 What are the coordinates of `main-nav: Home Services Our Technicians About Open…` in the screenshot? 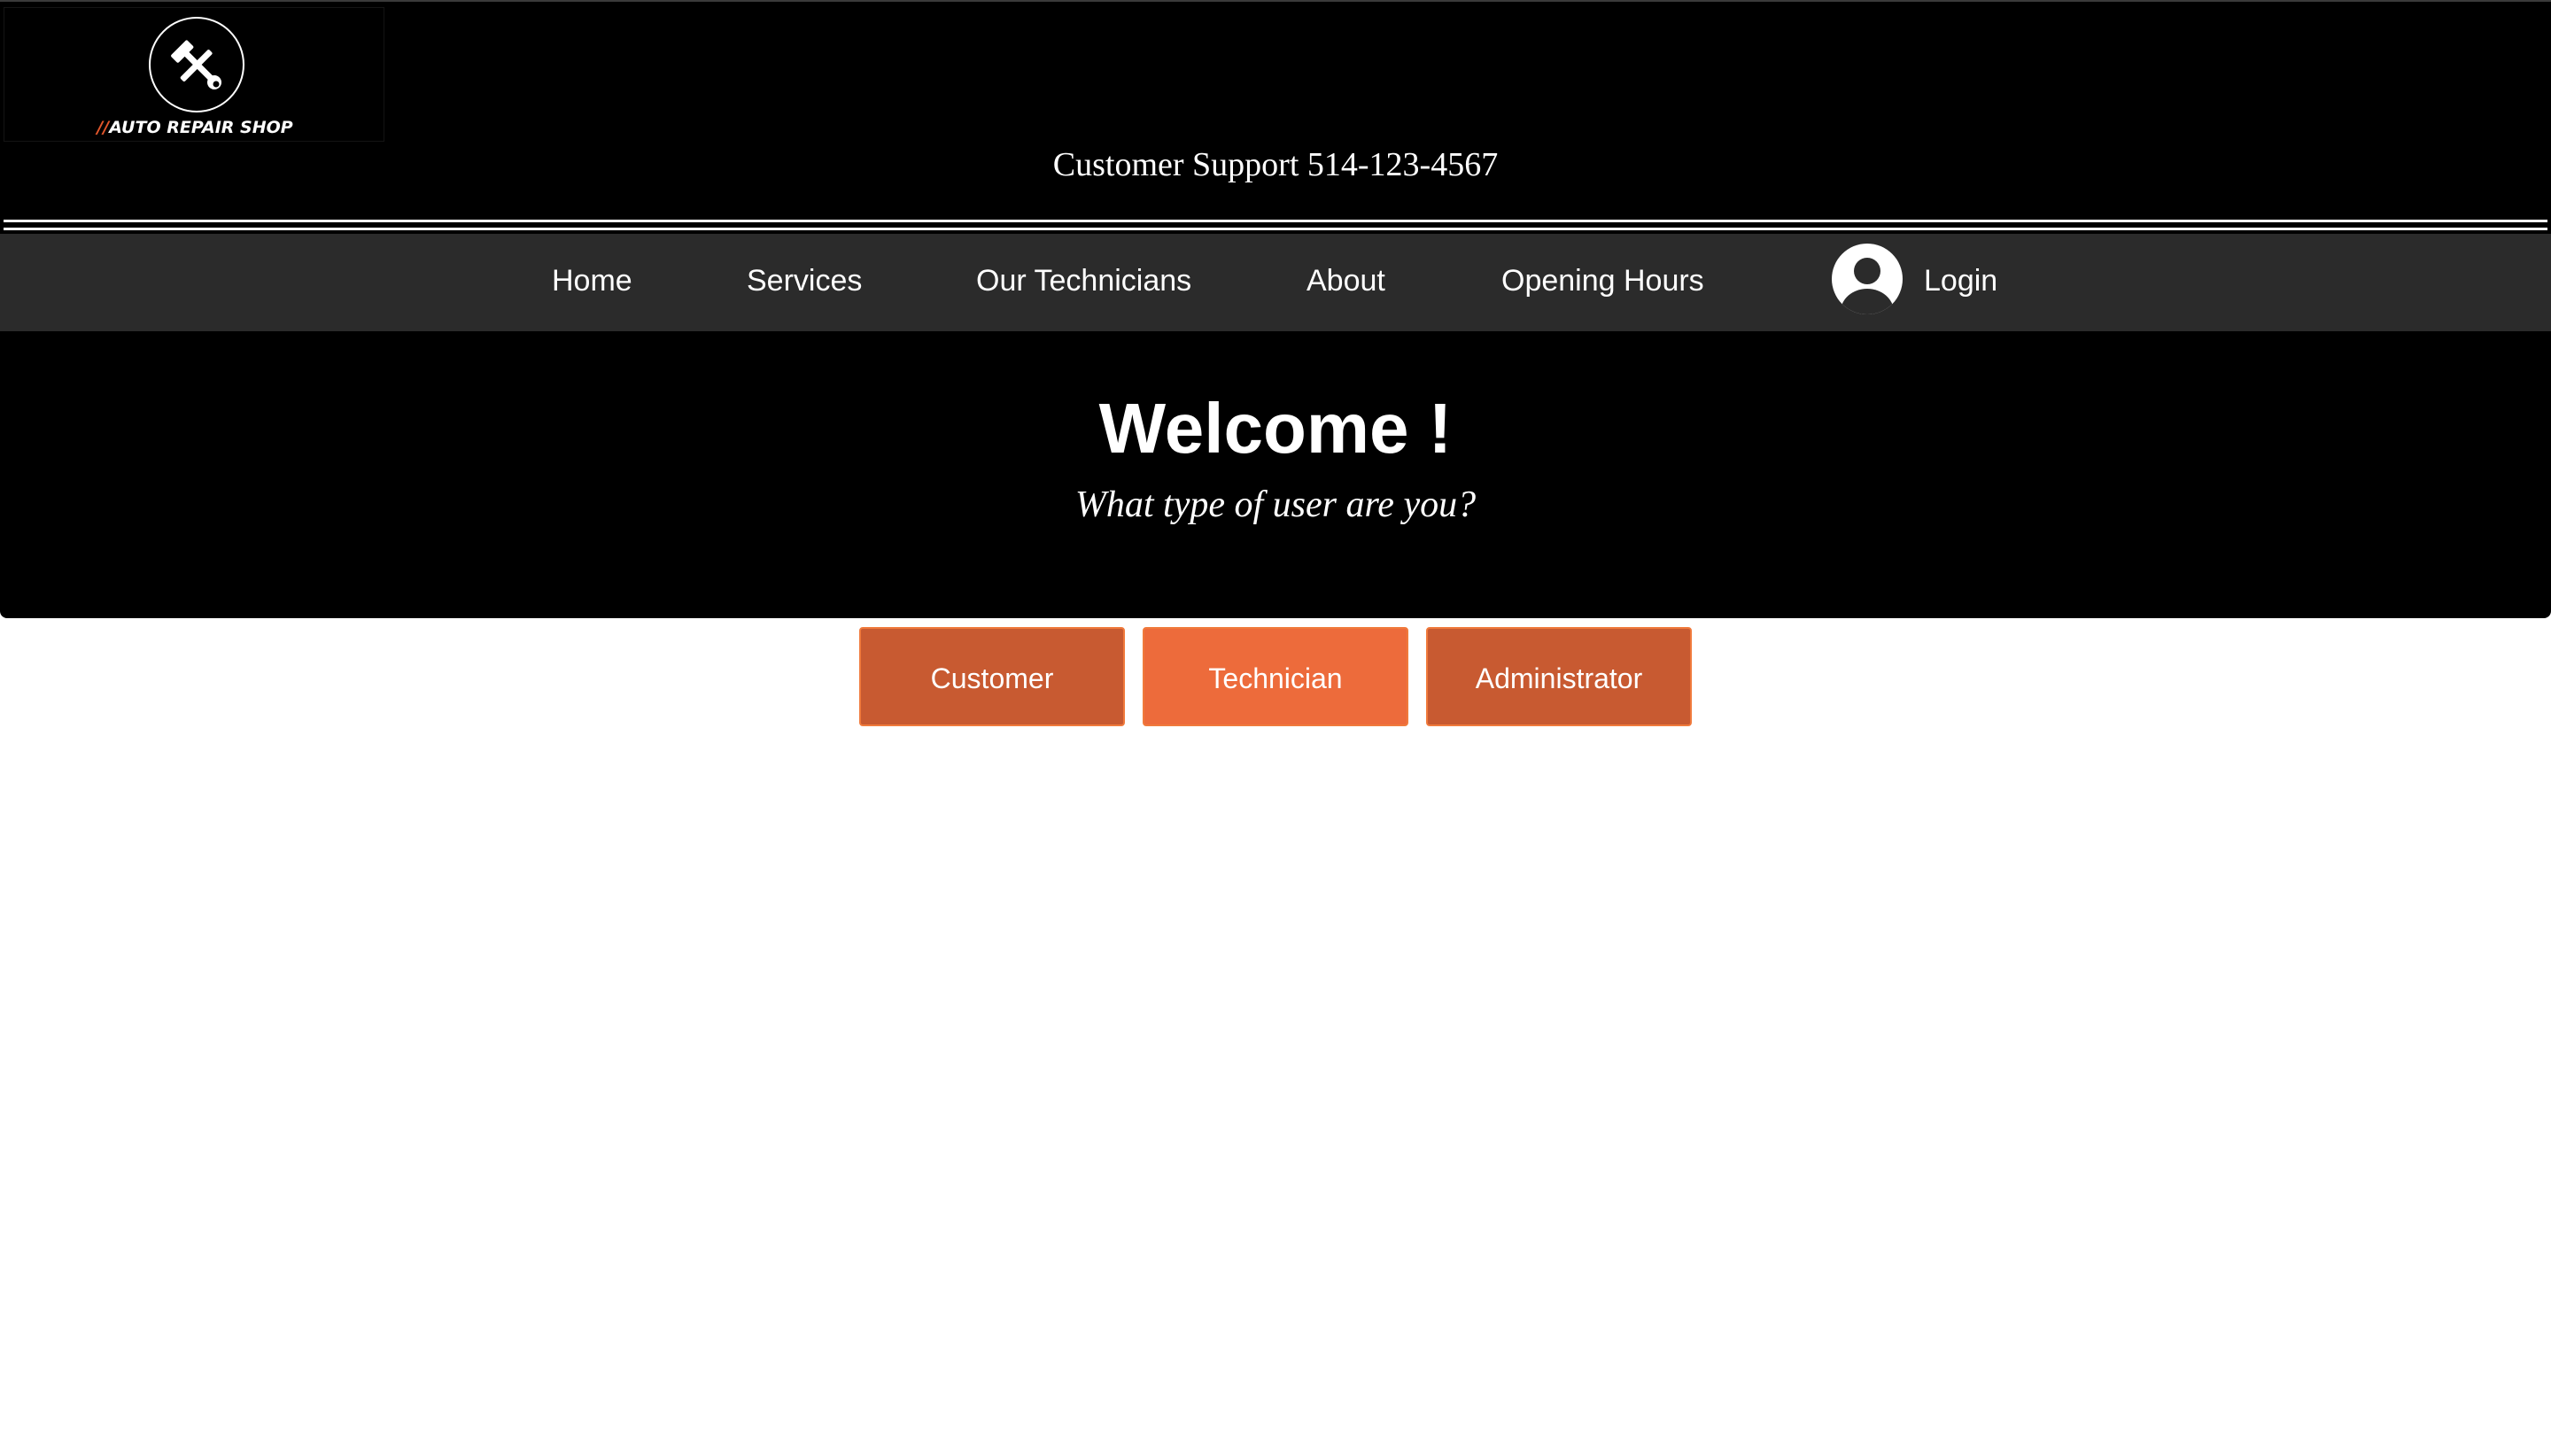 It's located at (1275, 282).